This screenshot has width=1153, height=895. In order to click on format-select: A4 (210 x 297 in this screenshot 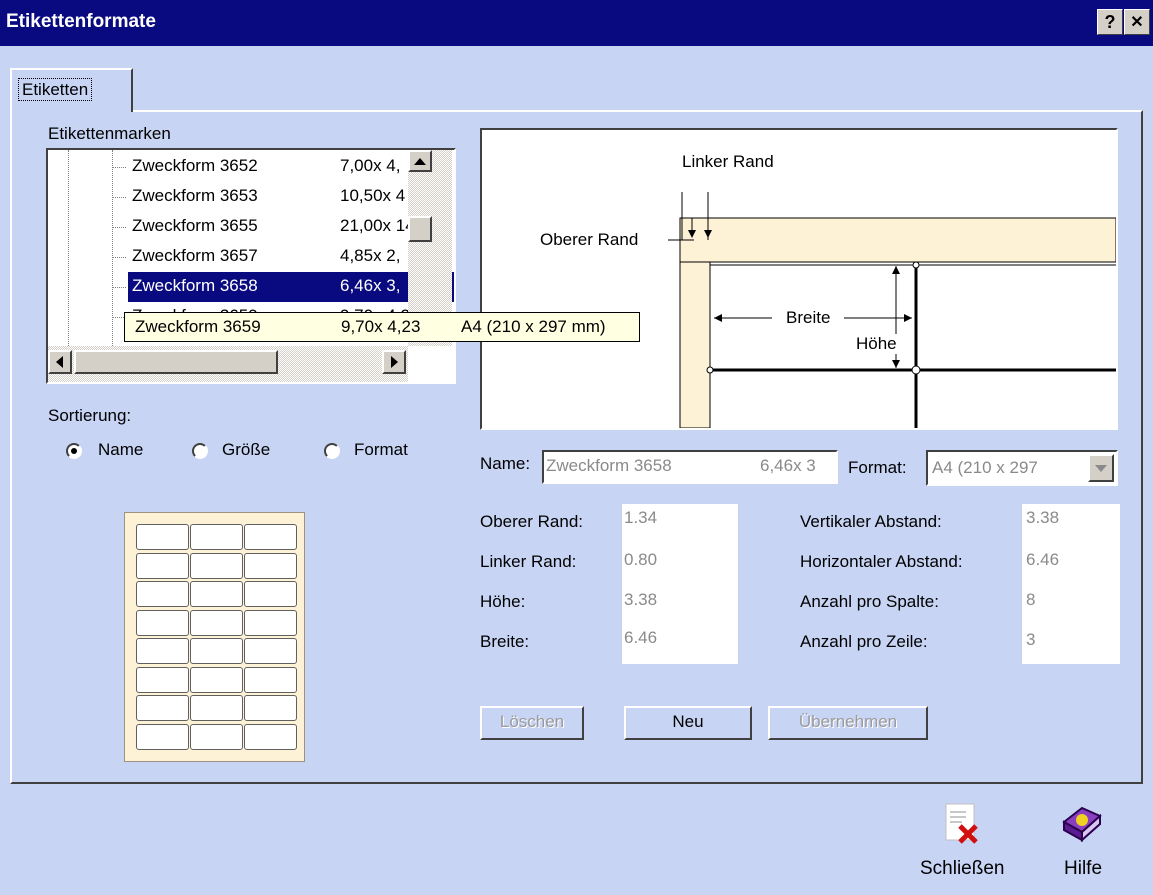, I will do `click(1022, 468)`.